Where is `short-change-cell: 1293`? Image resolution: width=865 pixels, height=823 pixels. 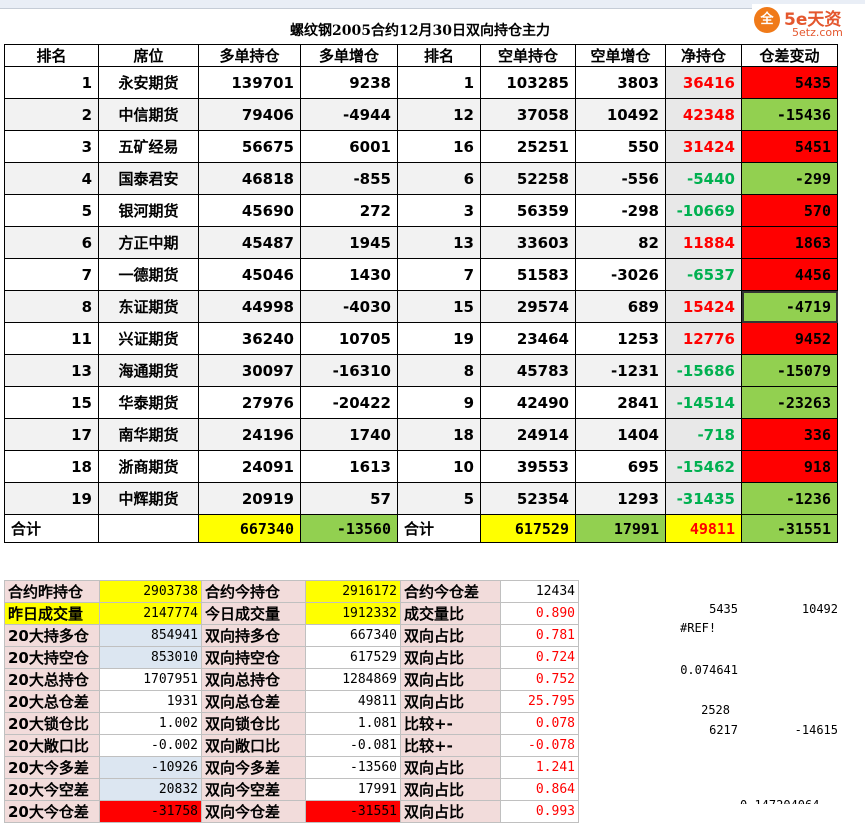 short-change-cell: 1293 is located at coordinates (620, 498).